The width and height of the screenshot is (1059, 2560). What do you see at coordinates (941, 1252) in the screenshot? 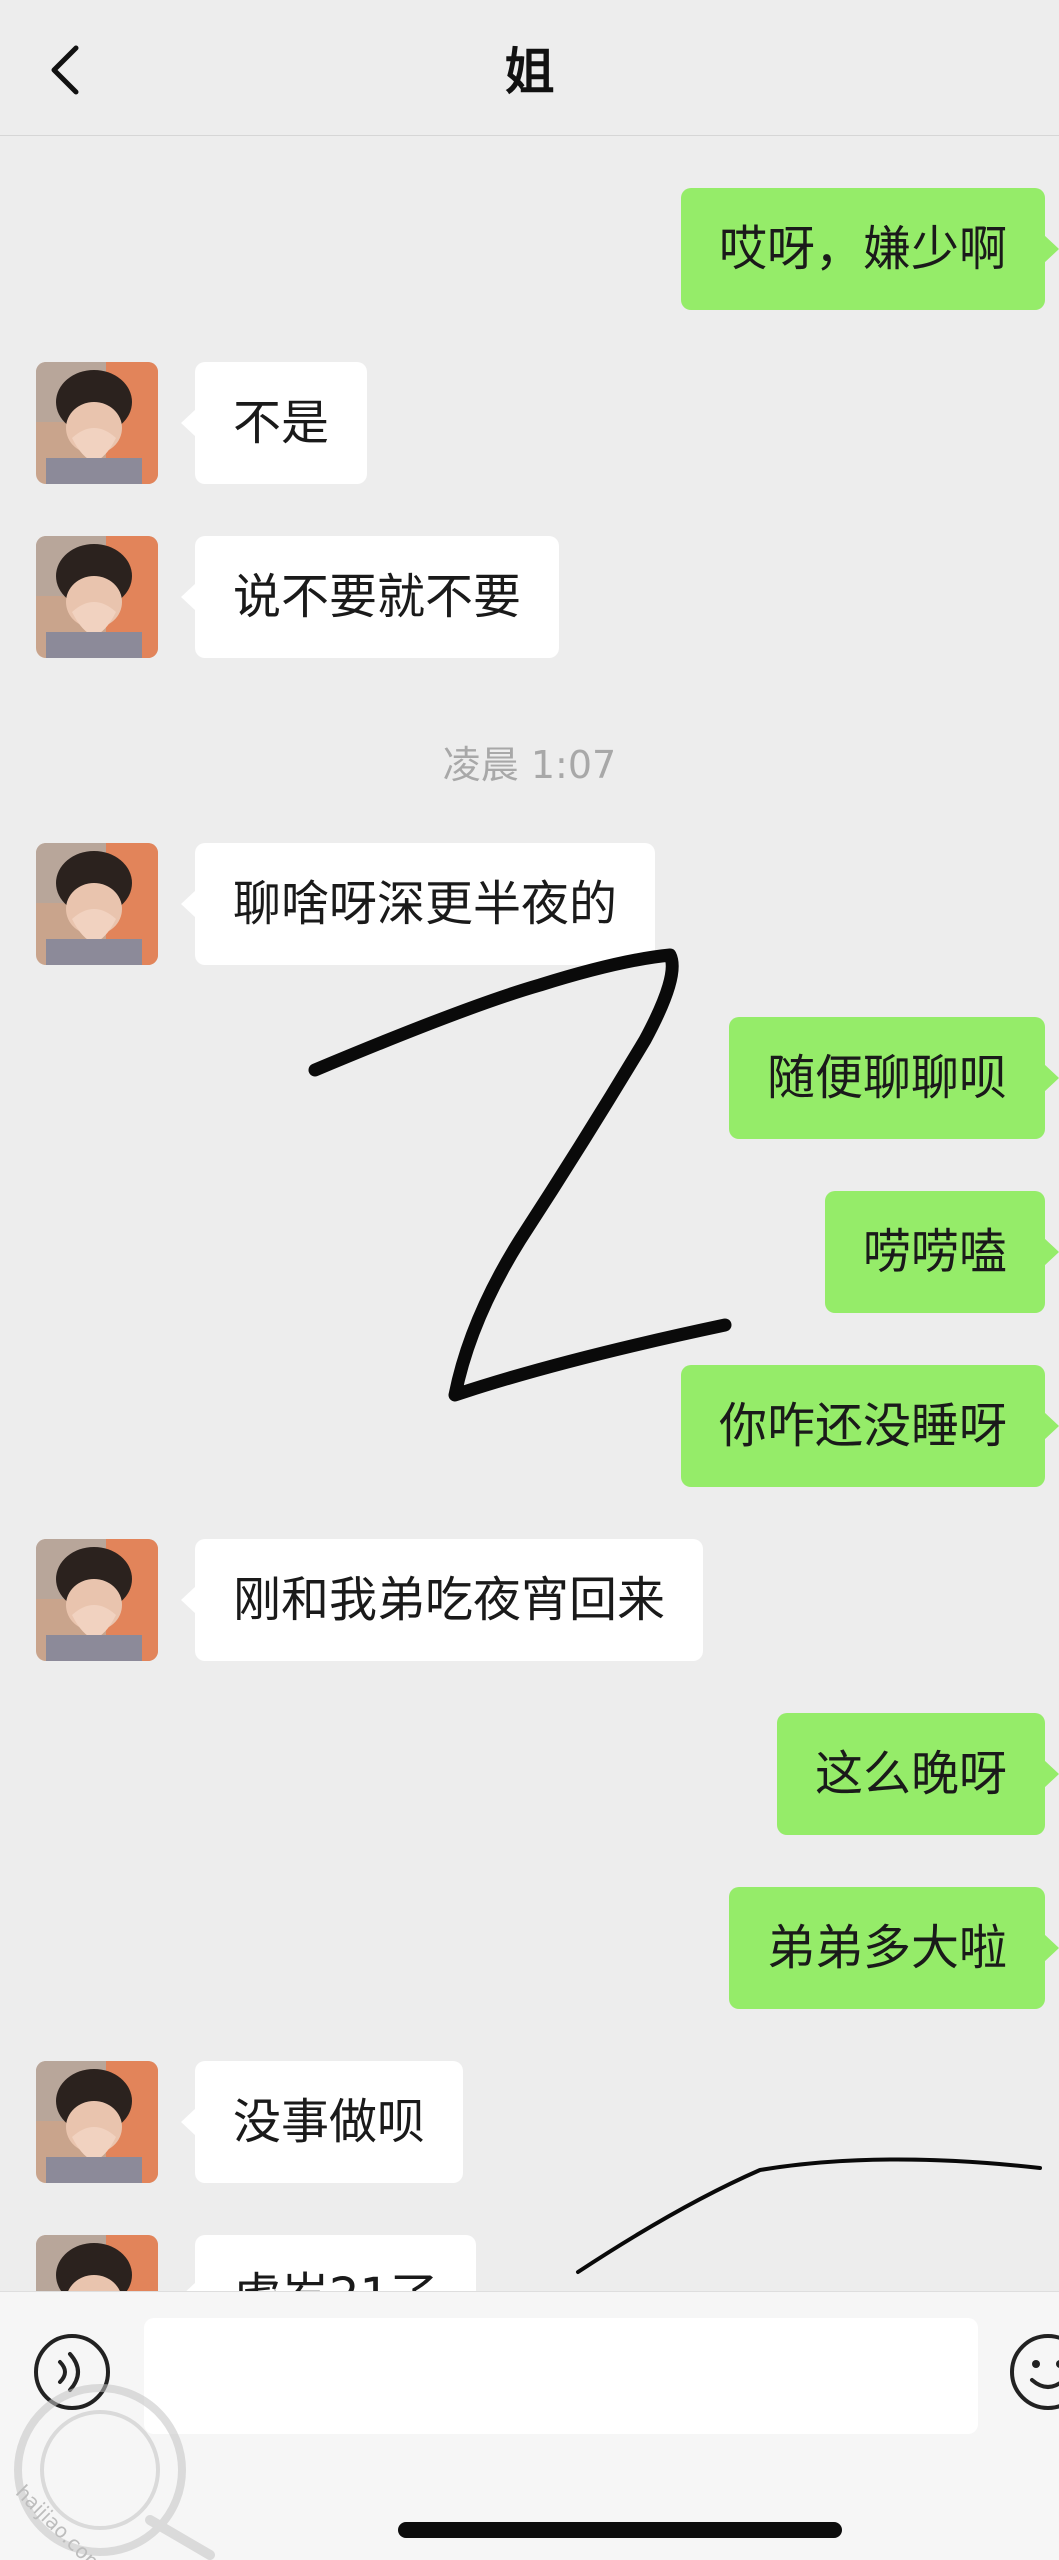
I see `outgoing-message-bubble: 唠唠嗑` at bounding box center [941, 1252].